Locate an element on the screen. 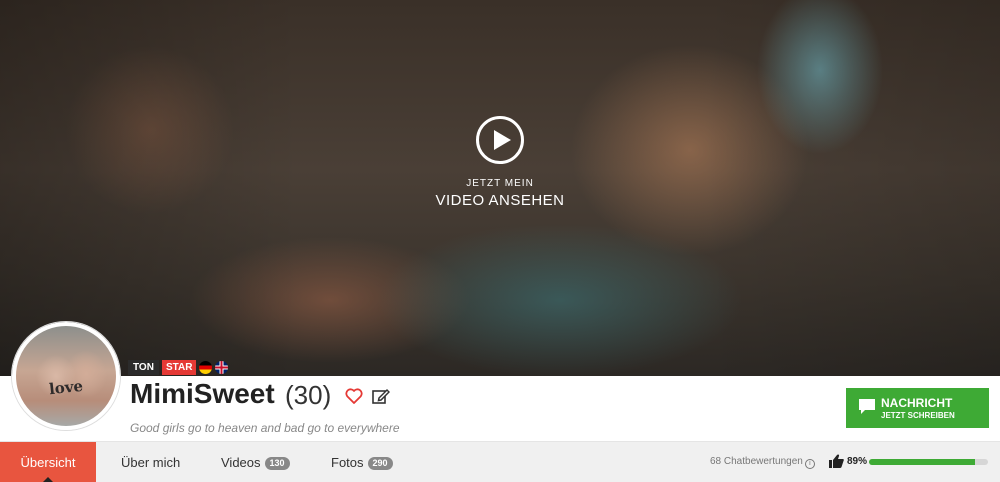  tab-about-me: Über mich is located at coordinates (150, 462).